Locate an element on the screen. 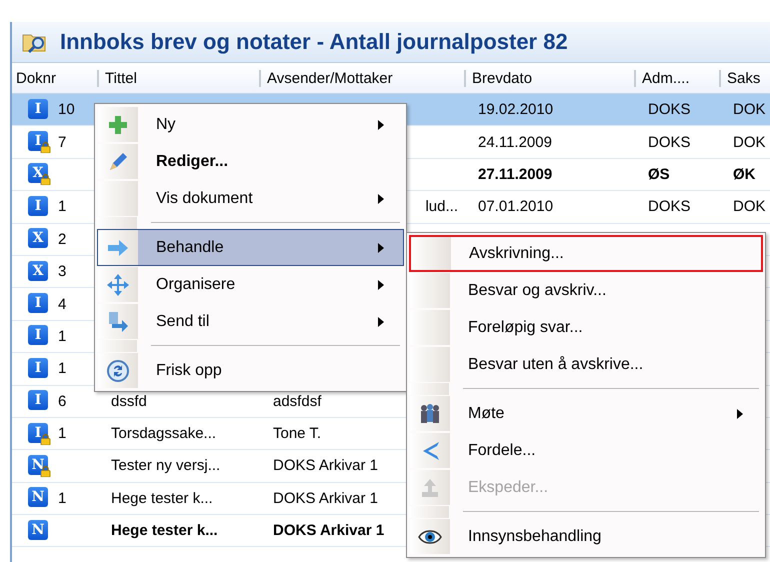 The width and height of the screenshot is (770, 562). table-cell: Tone T. is located at coordinates (297, 433).